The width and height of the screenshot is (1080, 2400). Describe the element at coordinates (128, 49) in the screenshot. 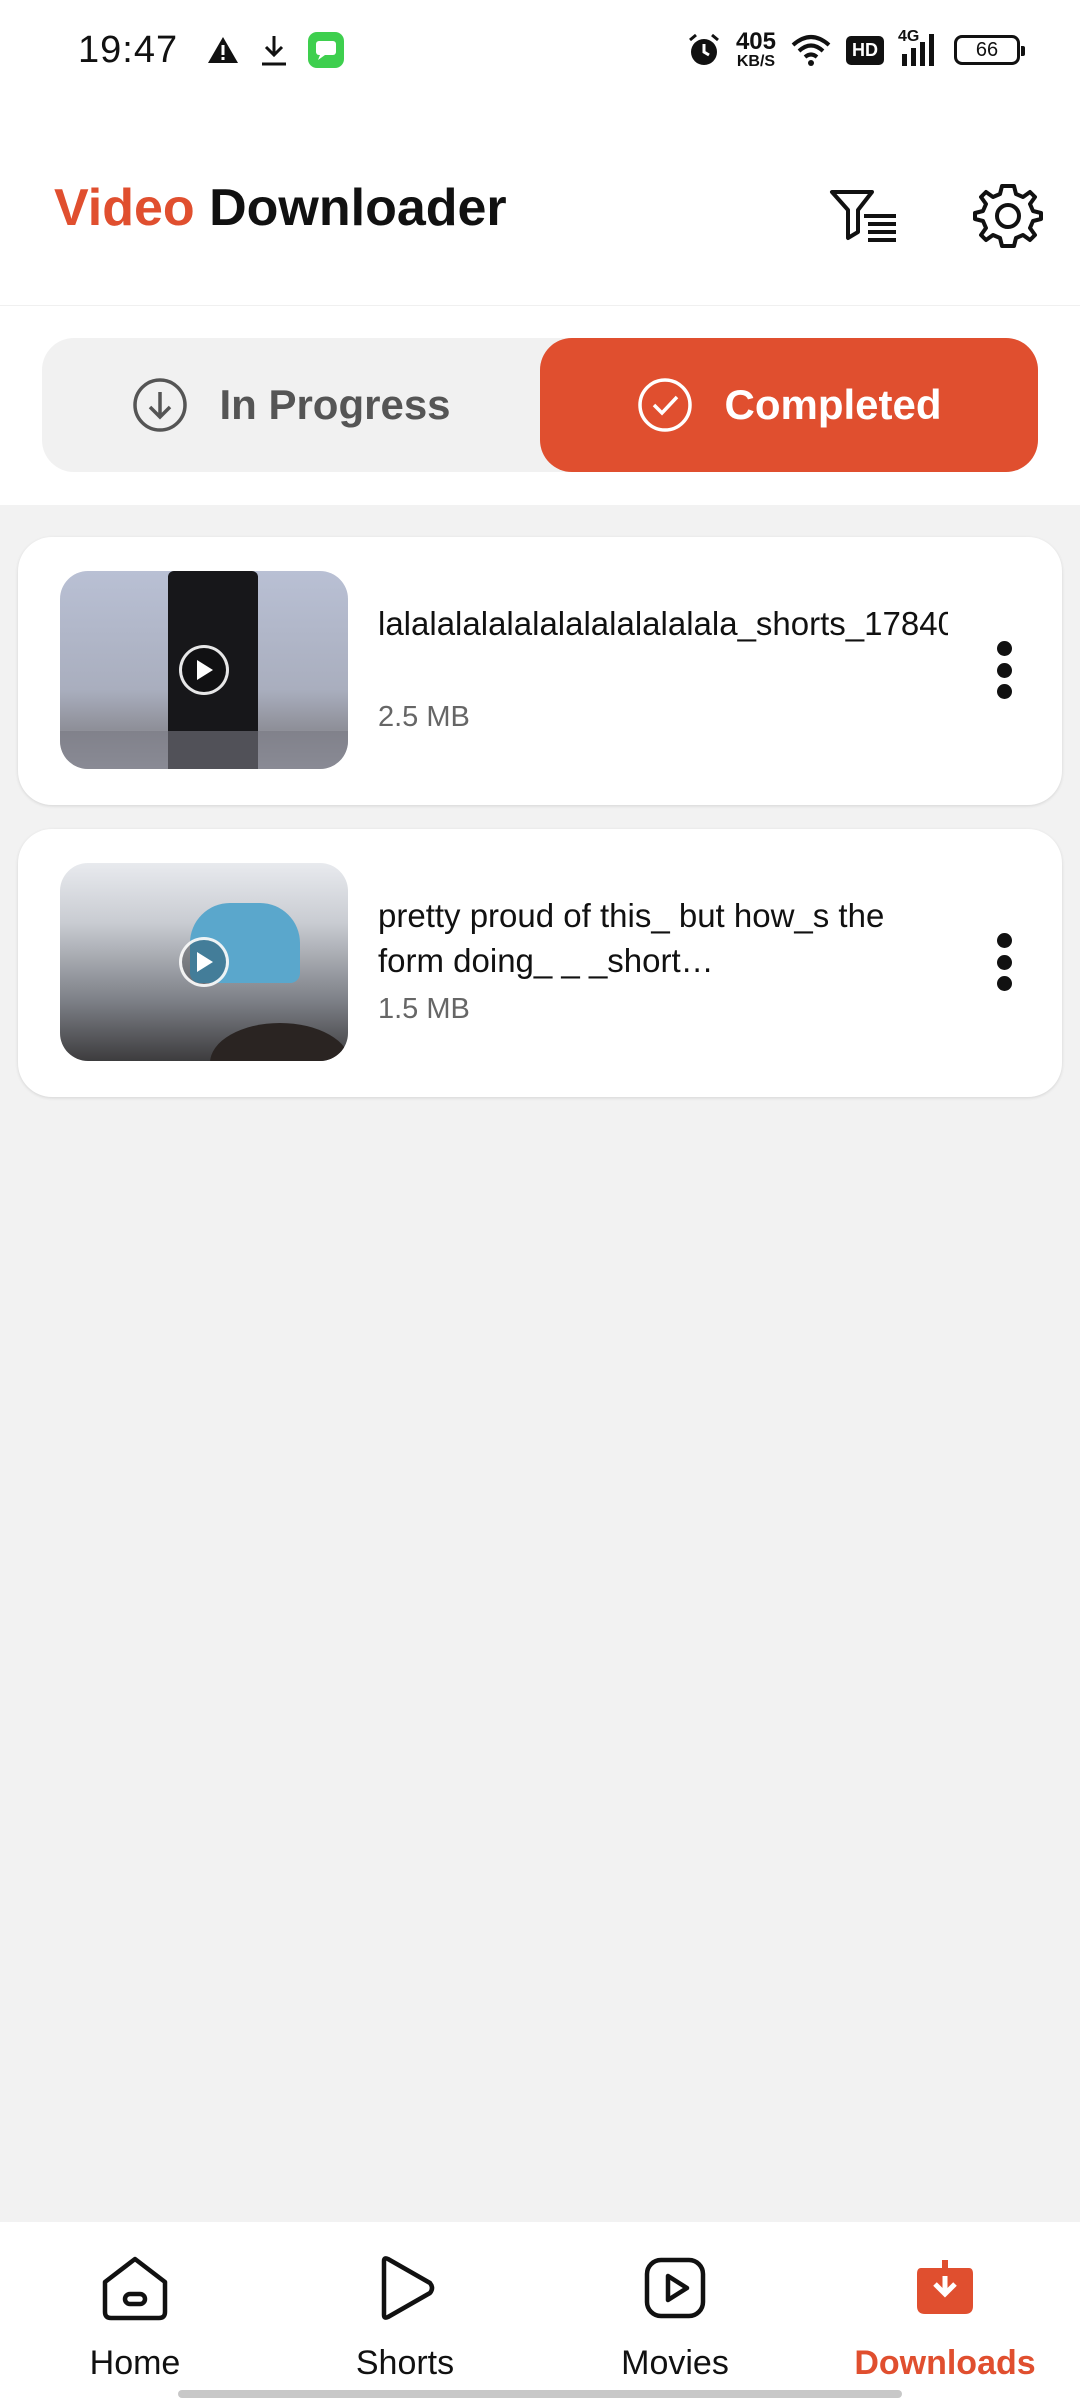

I see `status-time: 19:47` at that location.